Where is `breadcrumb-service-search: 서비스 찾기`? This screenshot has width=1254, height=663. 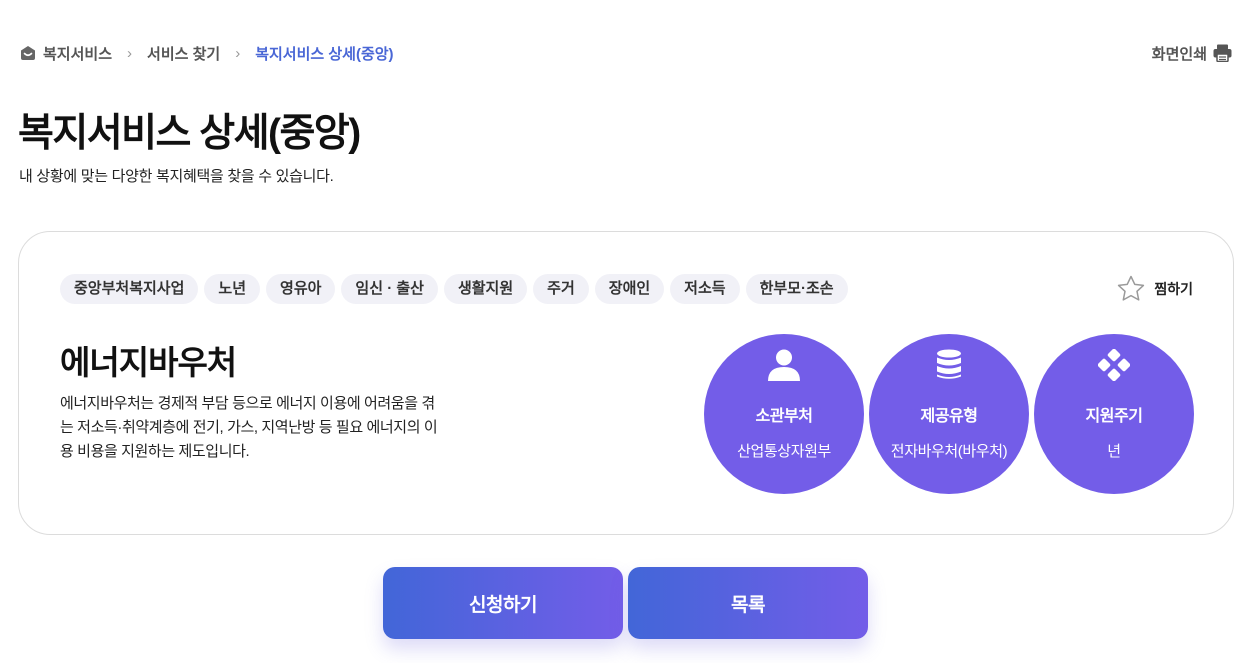 breadcrumb-service-search: 서비스 찾기 is located at coordinates (183, 53).